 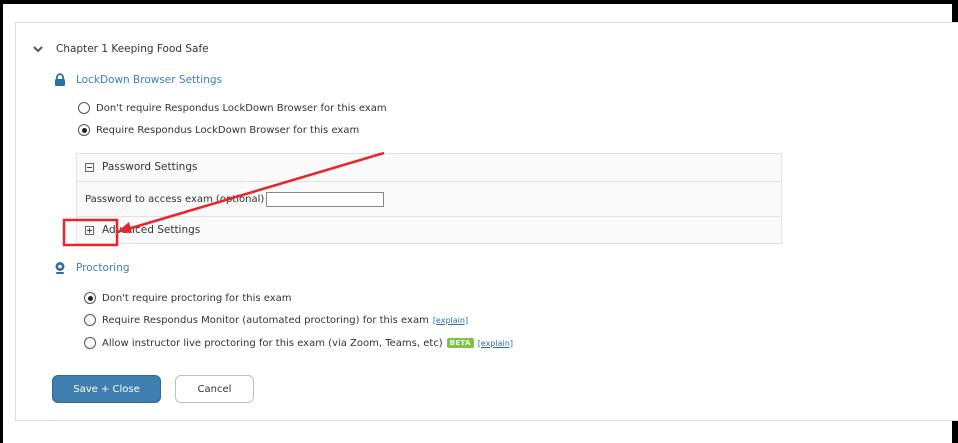 I want to click on chevron-down-icon, so click(x=38, y=49).